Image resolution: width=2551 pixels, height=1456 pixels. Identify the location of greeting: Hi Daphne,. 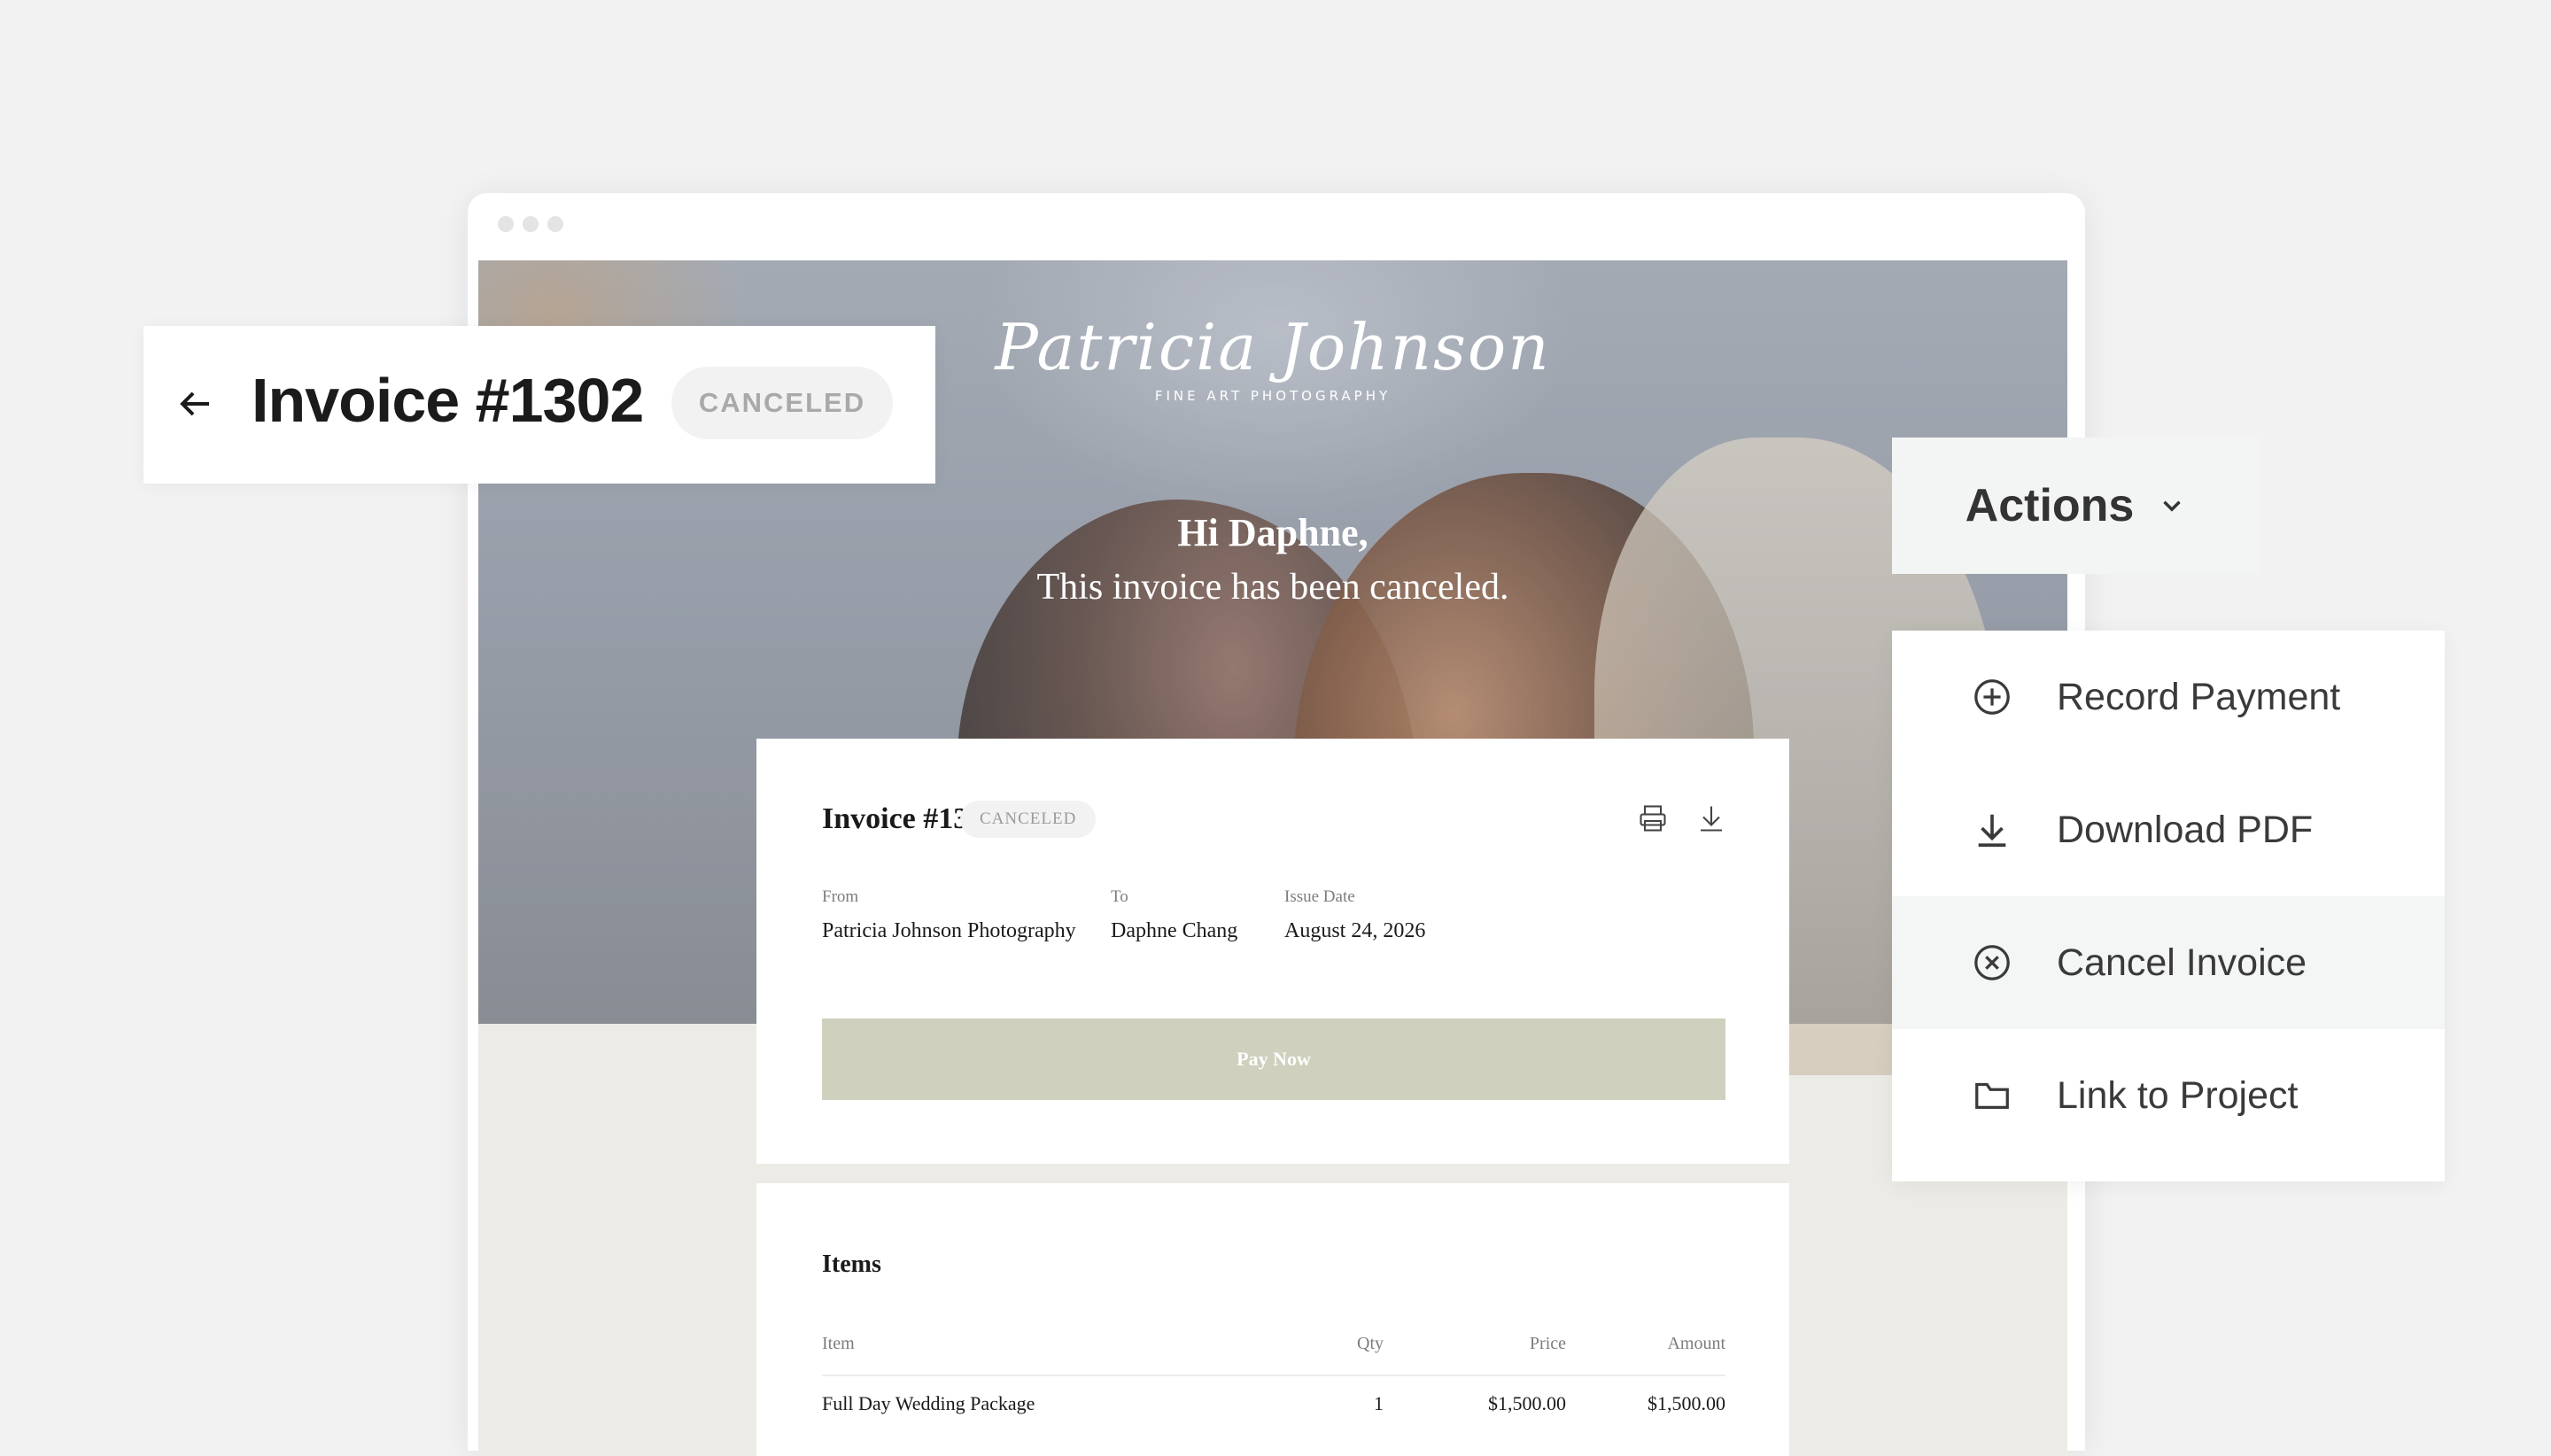
(1273, 532).